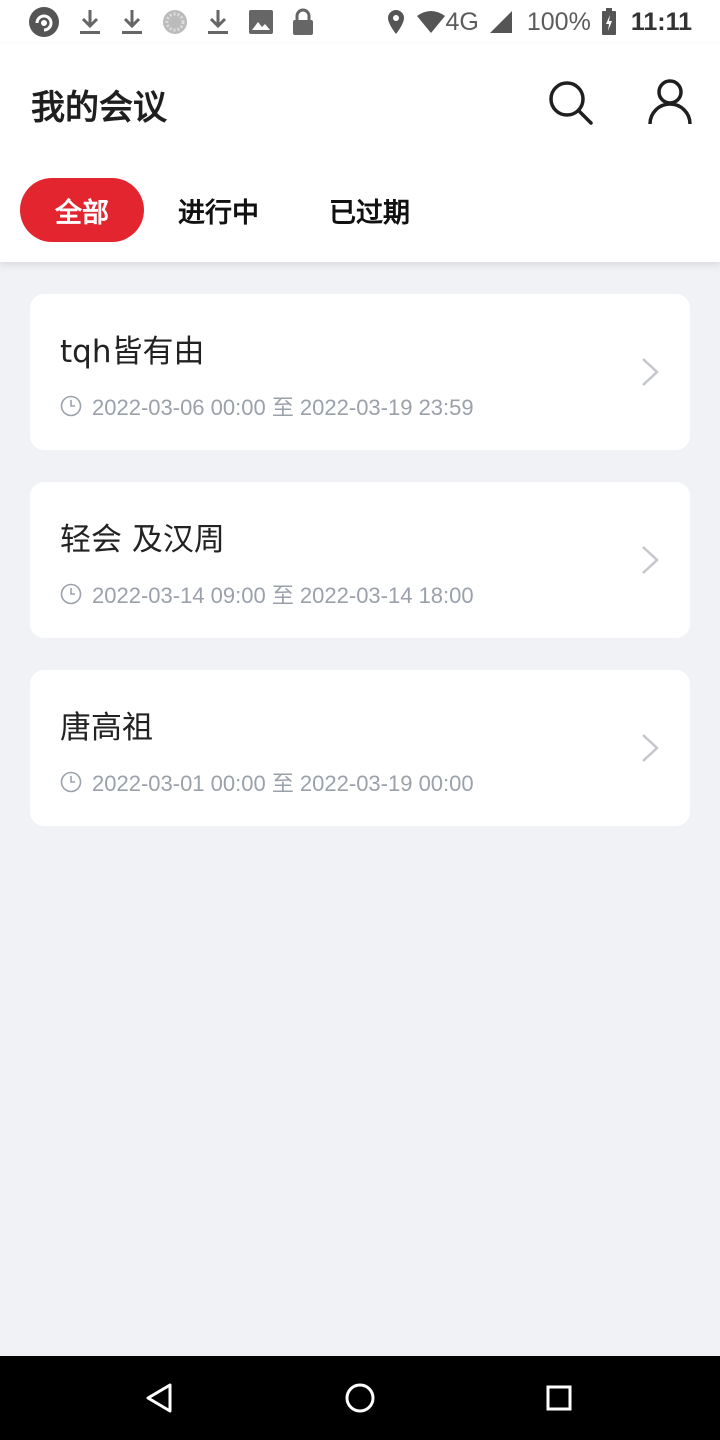 This screenshot has height=1440, width=720. Describe the element at coordinates (501, 22) in the screenshot. I see `signal-icon` at that location.